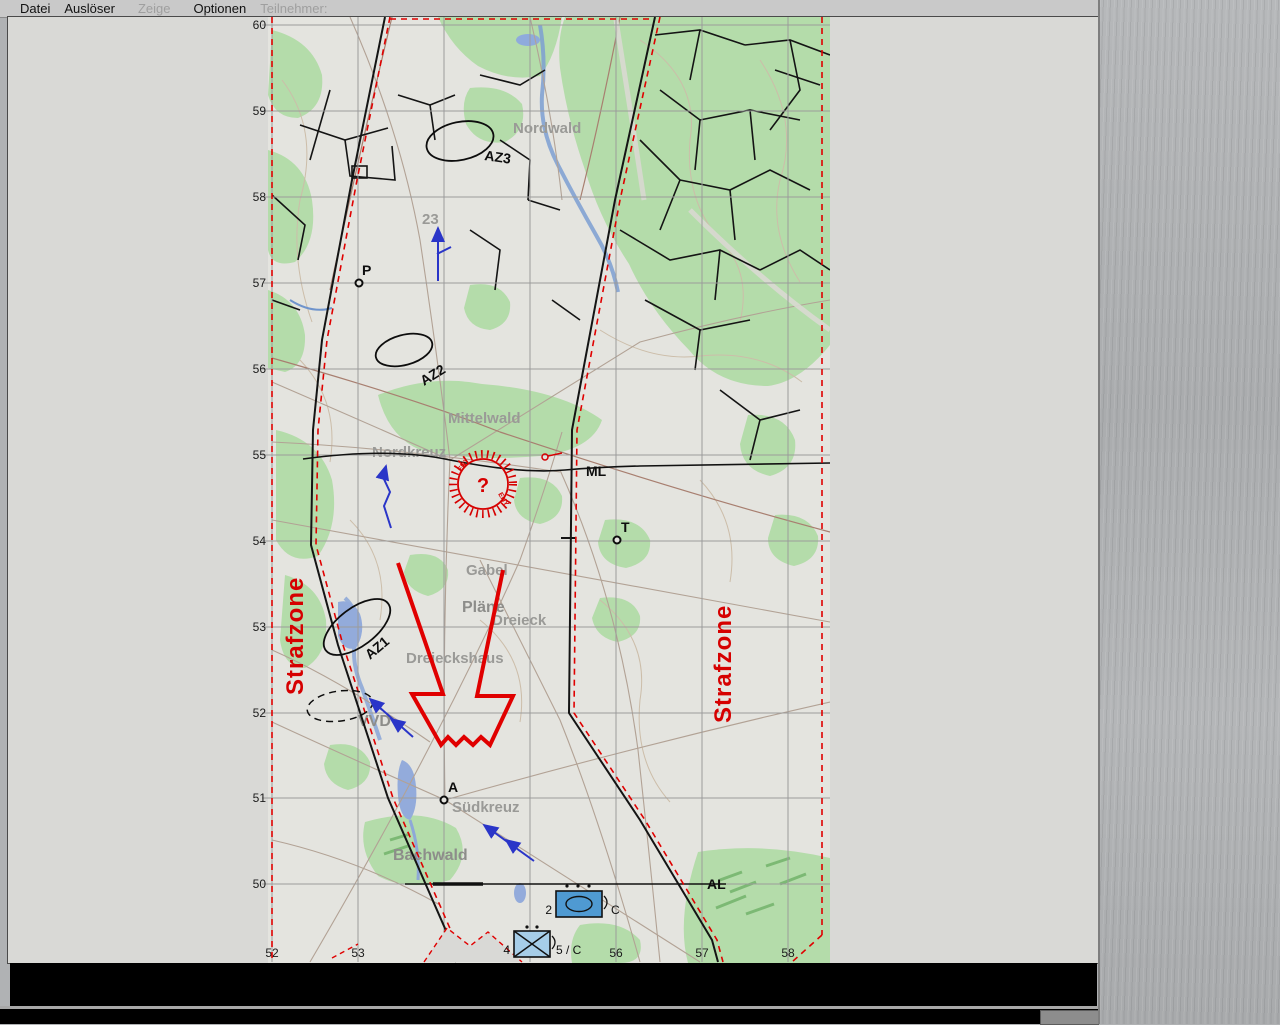 This screenshot has height=1025, width=1280. What do you see at coordinates (548, 910) in the screenshot?
I see `svg-text: 2` at bounding box center [548, 910].